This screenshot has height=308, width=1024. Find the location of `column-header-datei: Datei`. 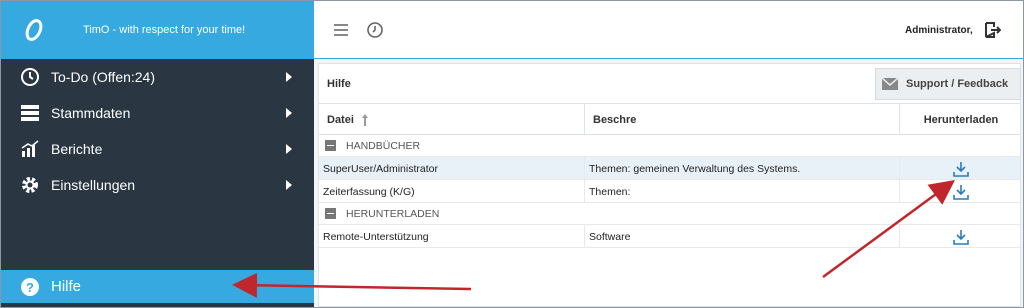

column-header-datei: Datei is located at coordinates (452, 119).